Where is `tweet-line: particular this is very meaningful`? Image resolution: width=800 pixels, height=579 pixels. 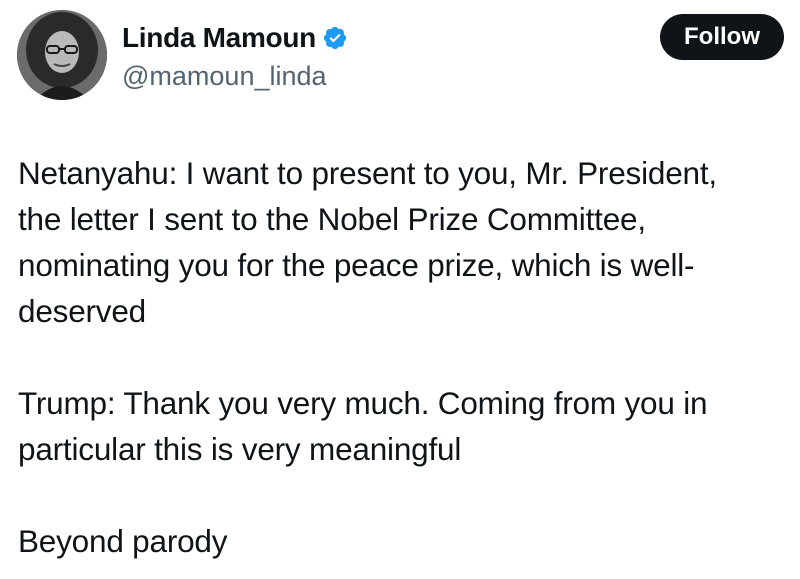
tweet-line: particular this is very meaningful is located at coordinates (240, 449).